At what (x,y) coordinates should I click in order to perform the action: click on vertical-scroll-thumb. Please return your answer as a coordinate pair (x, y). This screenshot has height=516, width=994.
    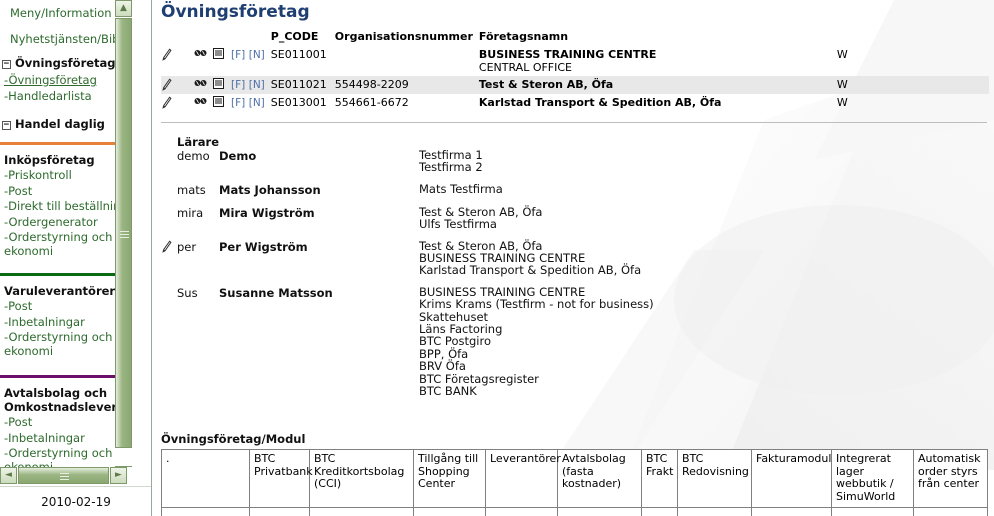
    Looking at the image, I should click on (123, 233).